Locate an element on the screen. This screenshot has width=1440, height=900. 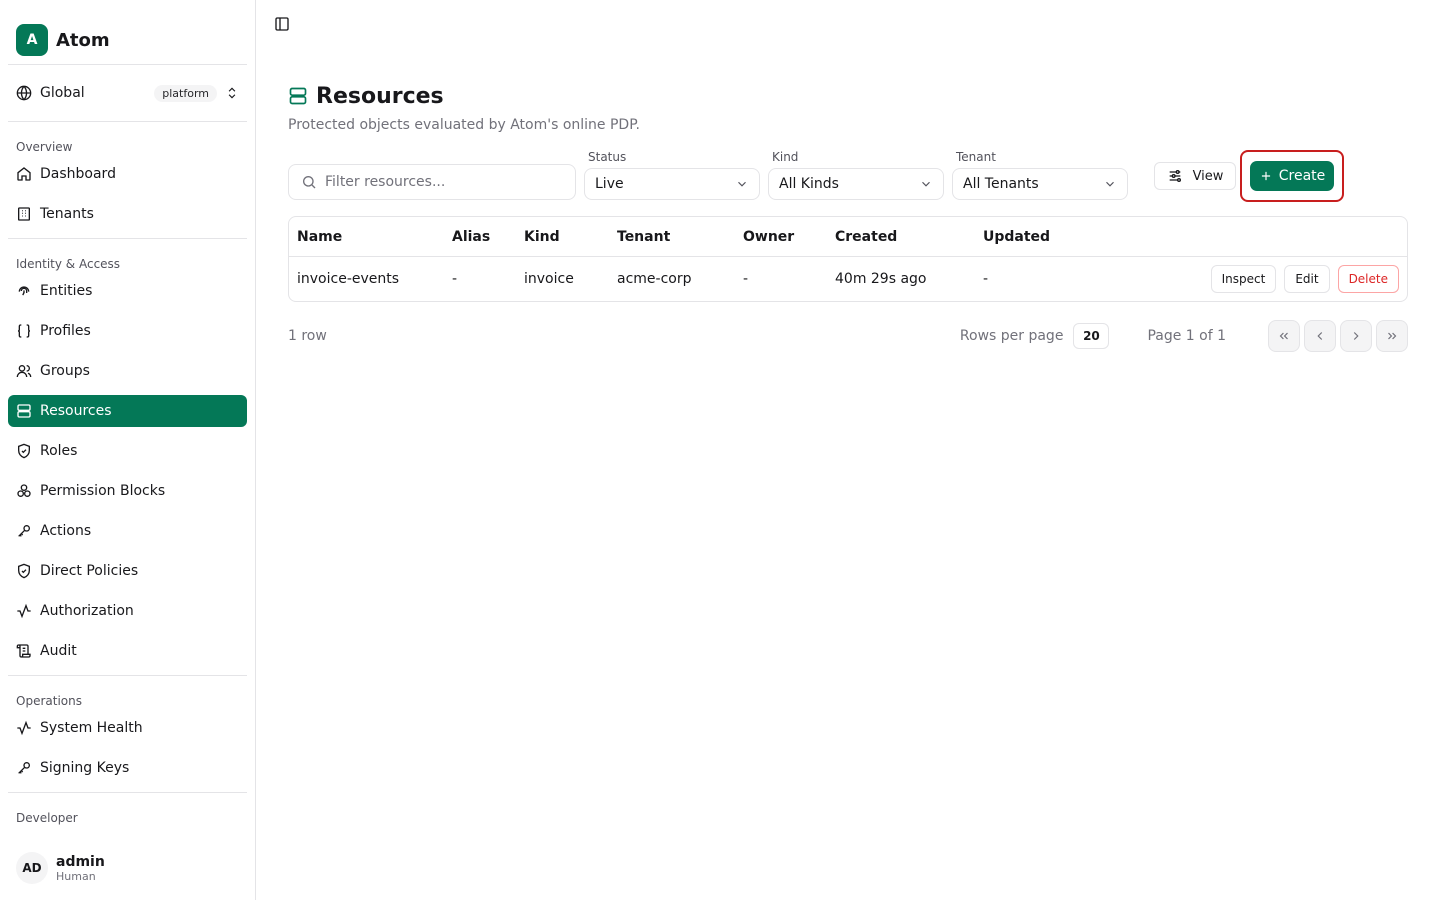
column-header-name: Name is located at coordinates (370, 237).